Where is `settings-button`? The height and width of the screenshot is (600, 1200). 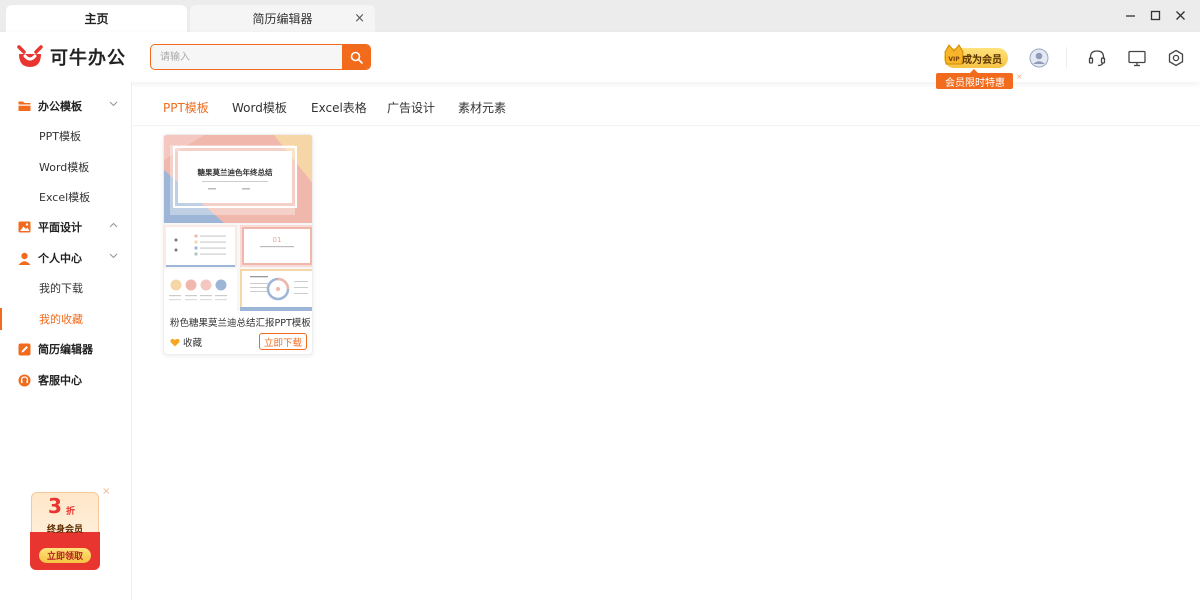
settings-button is located at coordinates (1176, 58).